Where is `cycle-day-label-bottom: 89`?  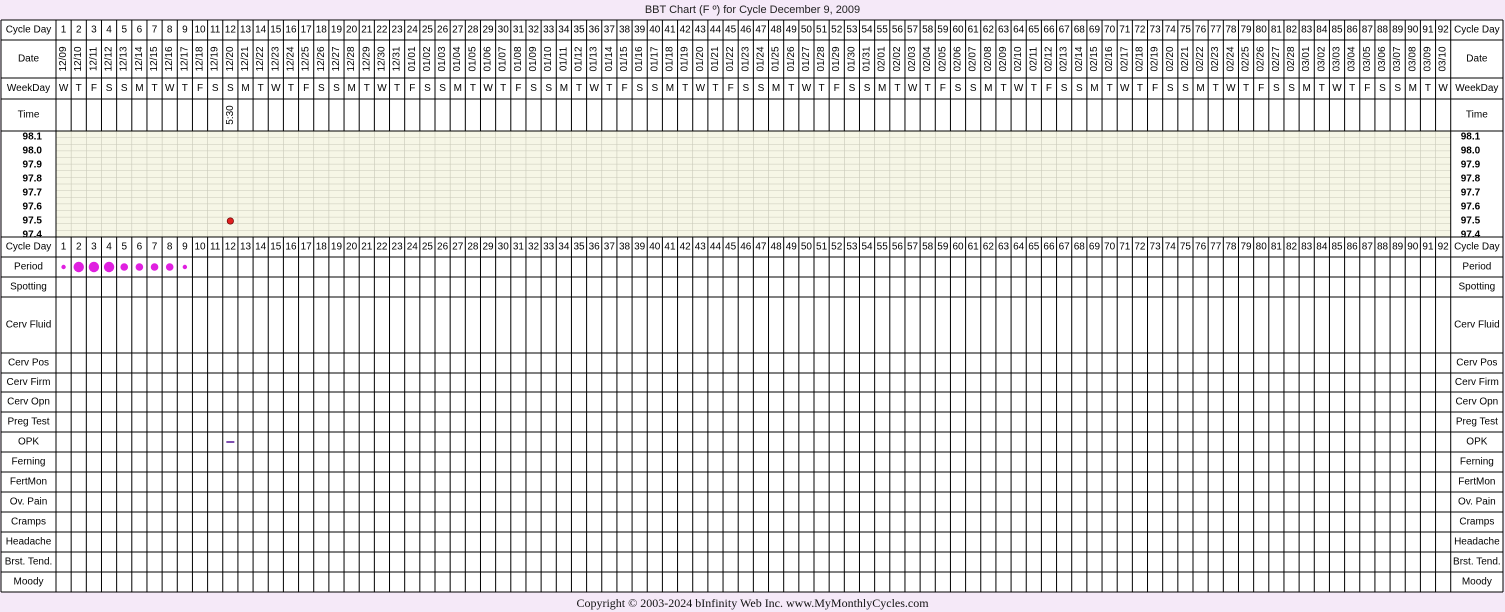
cycle-day-label-bottom: 89 is located at coordinates (1398, 247).